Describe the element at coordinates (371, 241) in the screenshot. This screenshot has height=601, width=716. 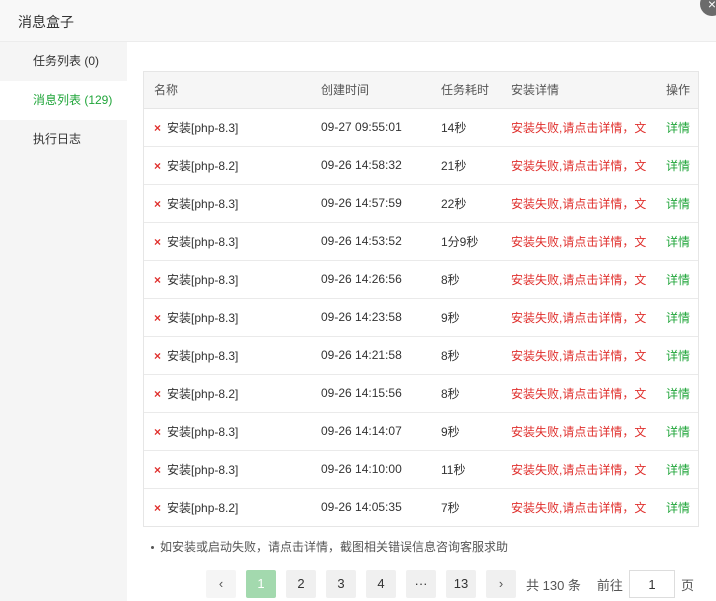
I see `created-time: 09-26 14:53:52` at that location.